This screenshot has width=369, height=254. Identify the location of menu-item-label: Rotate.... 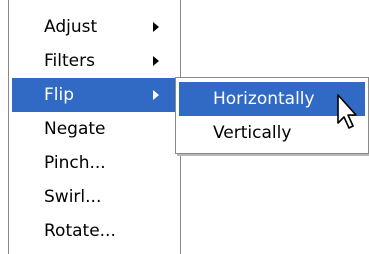
(80, 231).